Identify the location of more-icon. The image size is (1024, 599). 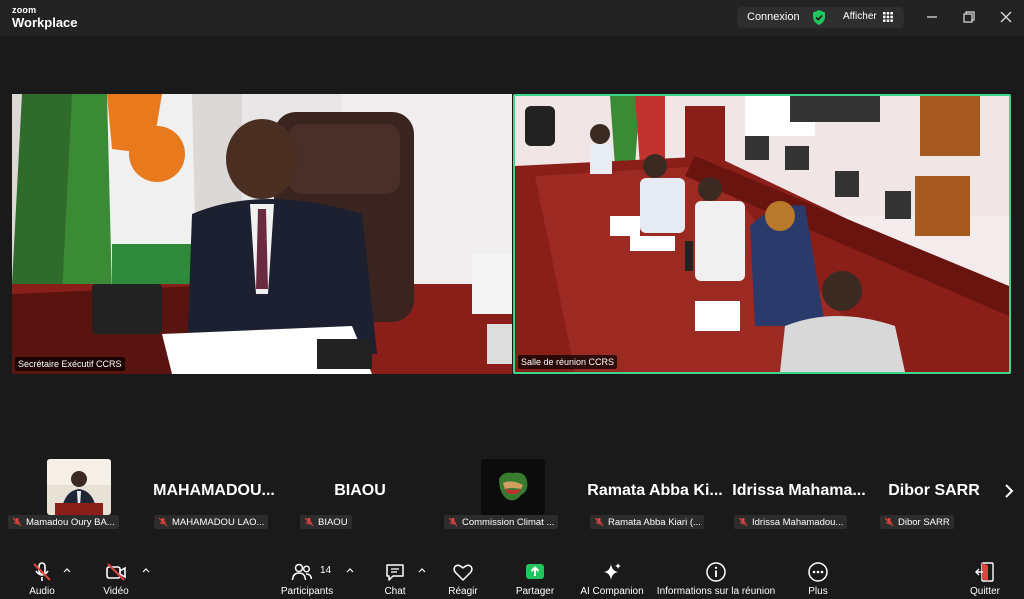
(818, 572).